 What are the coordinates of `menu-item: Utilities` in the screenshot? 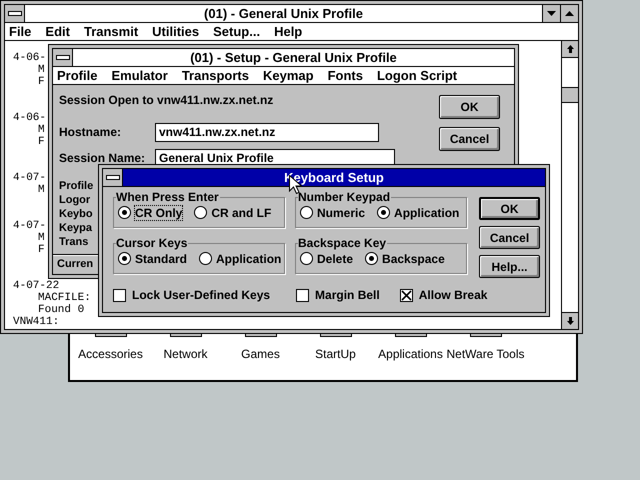 It's located at (176, 31).